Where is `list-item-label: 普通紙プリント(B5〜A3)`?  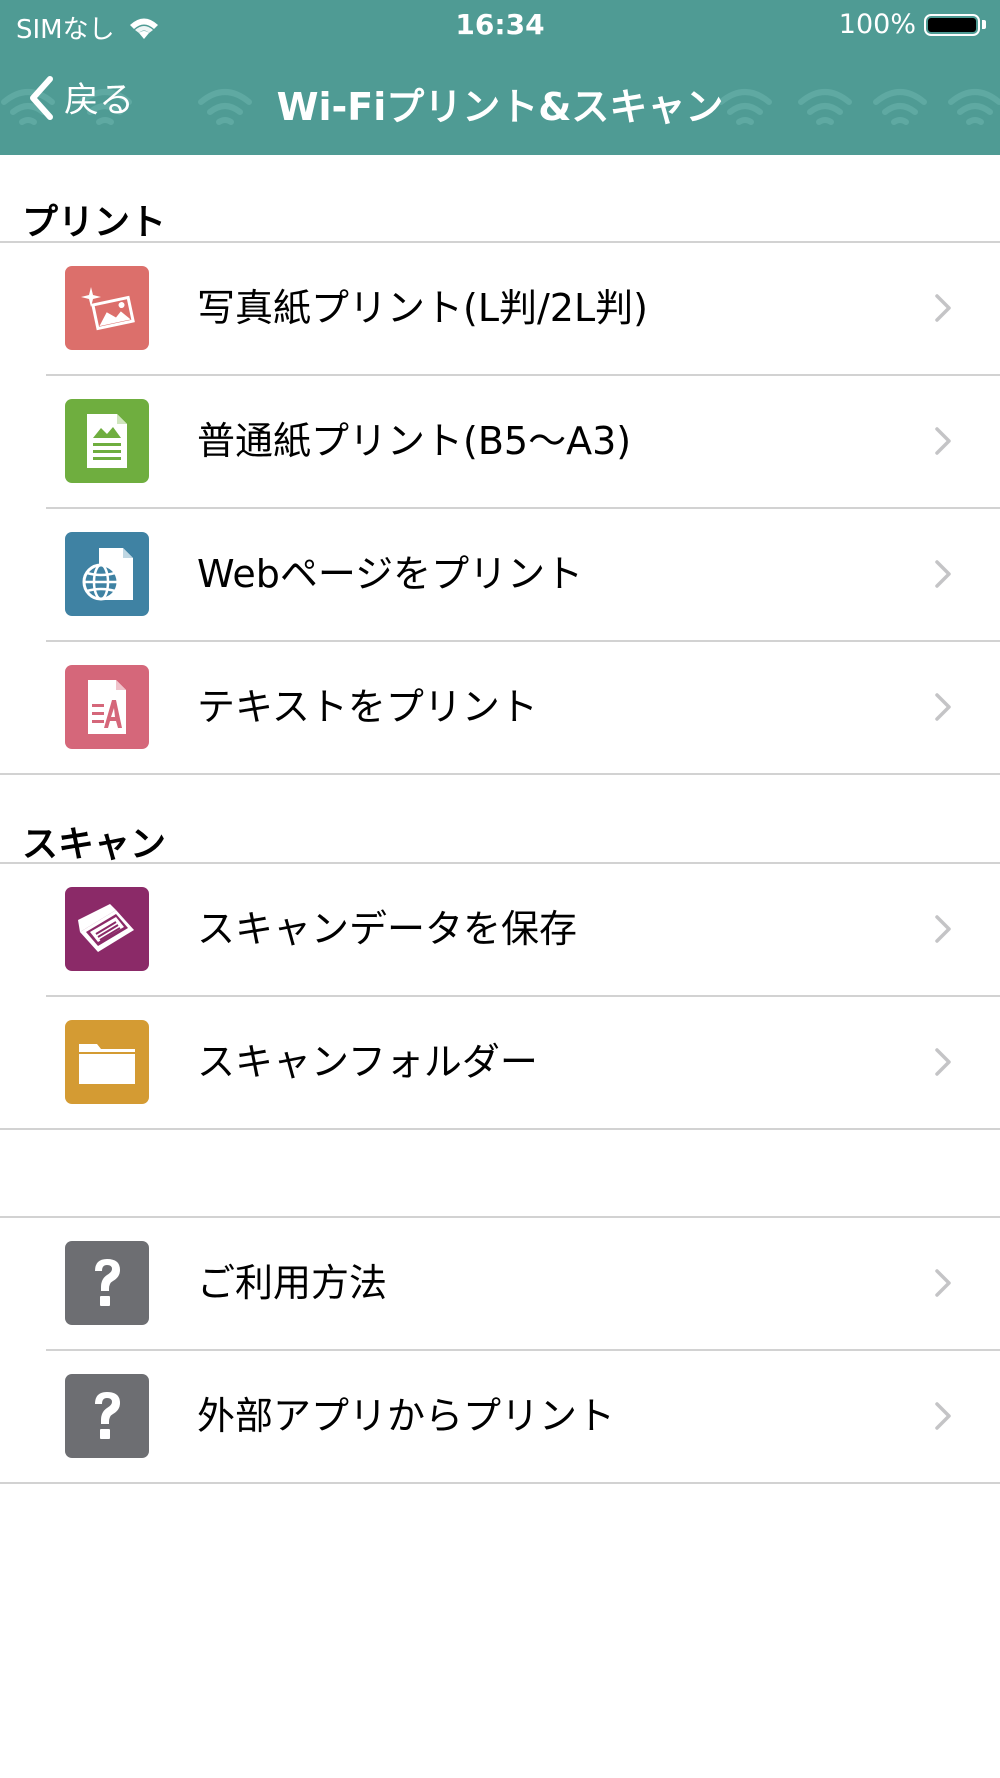
list-item-label: 普通紙プリント(B5〜A3) is located at coordinates (414, 441).